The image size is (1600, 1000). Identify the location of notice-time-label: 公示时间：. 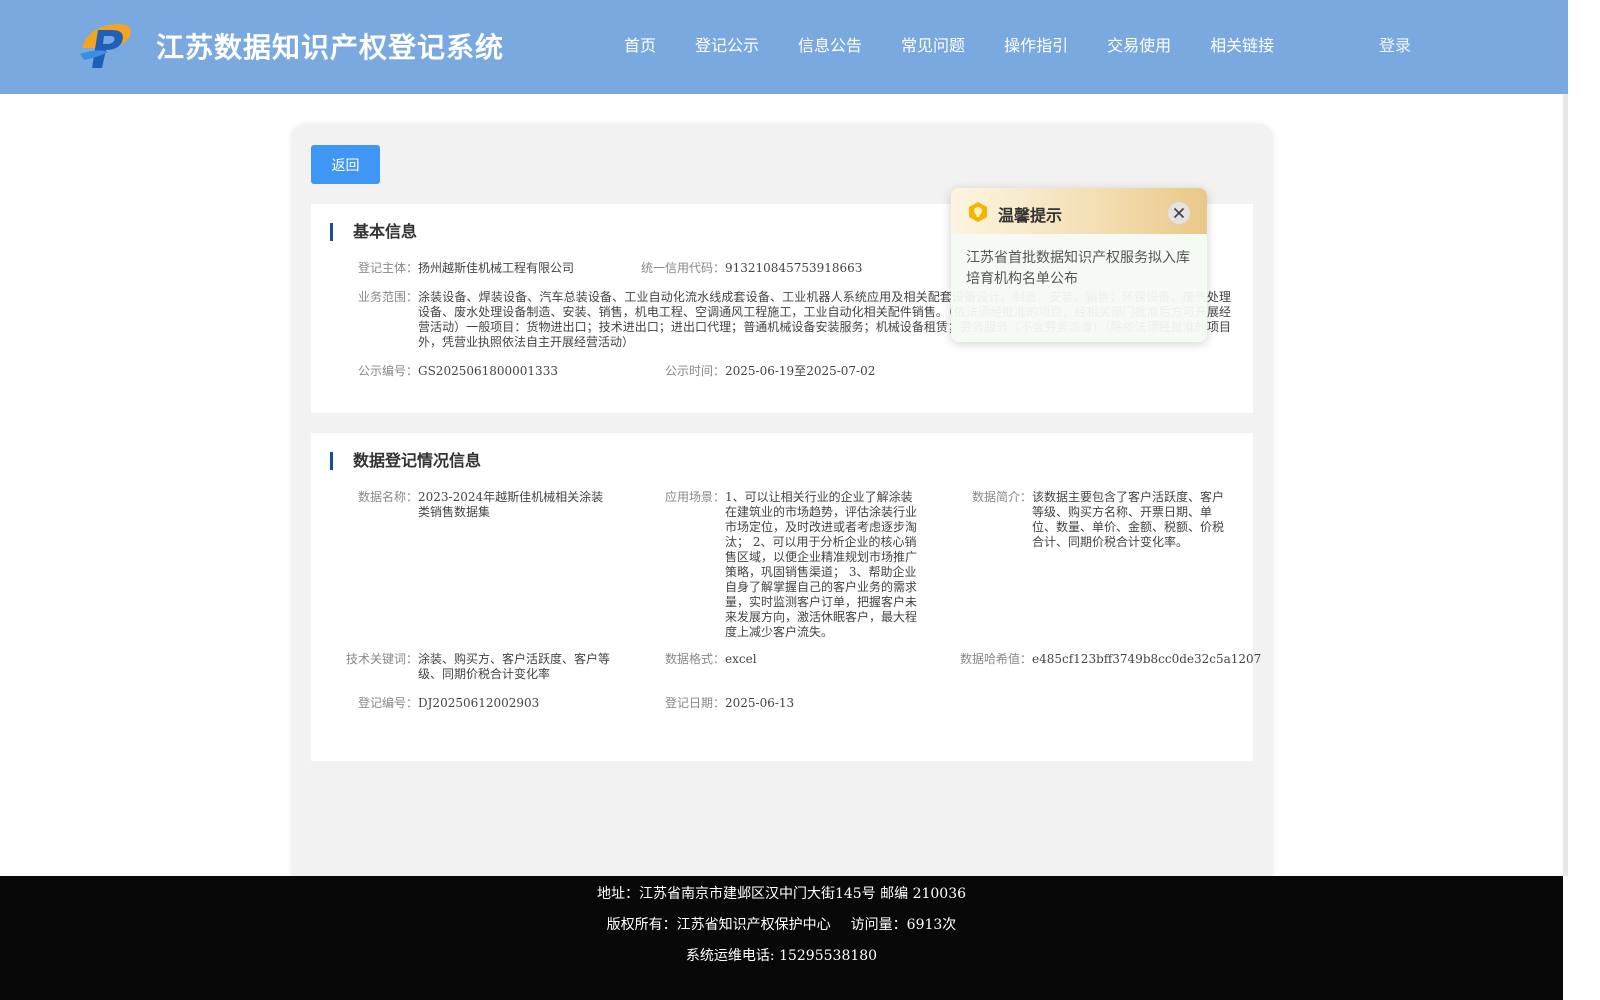
(694, 371).